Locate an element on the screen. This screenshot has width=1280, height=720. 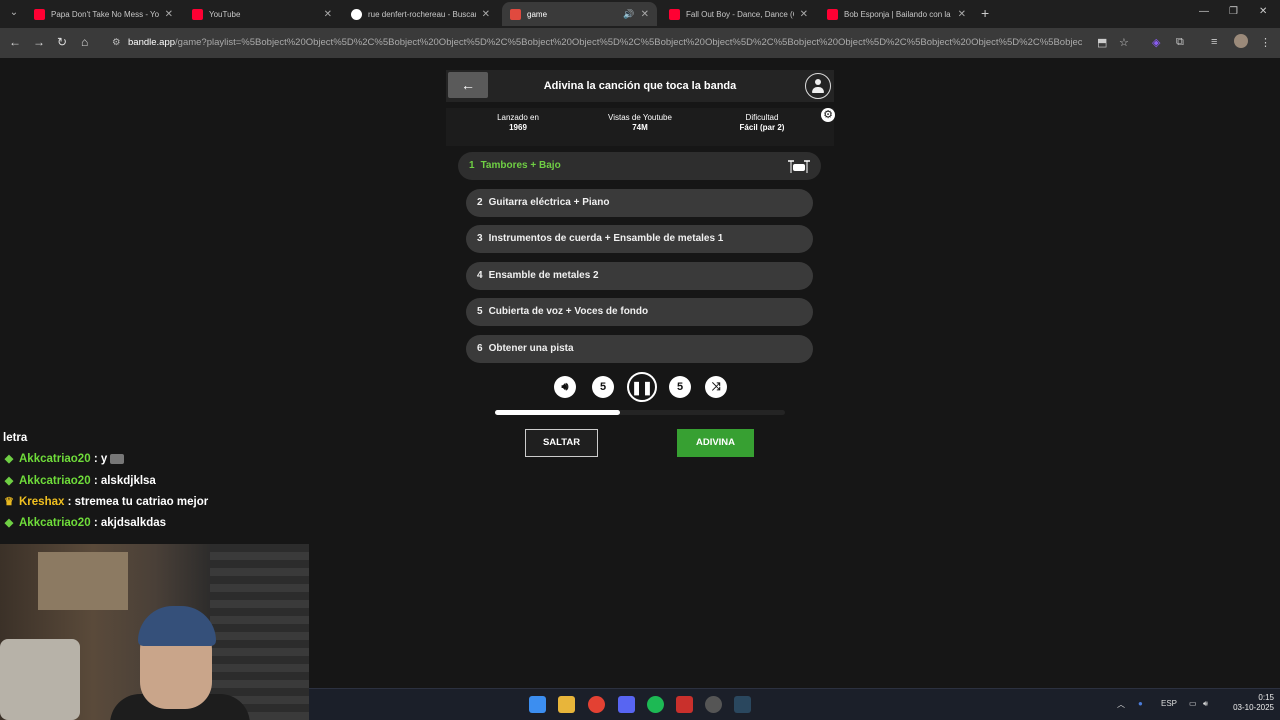
start-icon is located at coordinates (537, 704).